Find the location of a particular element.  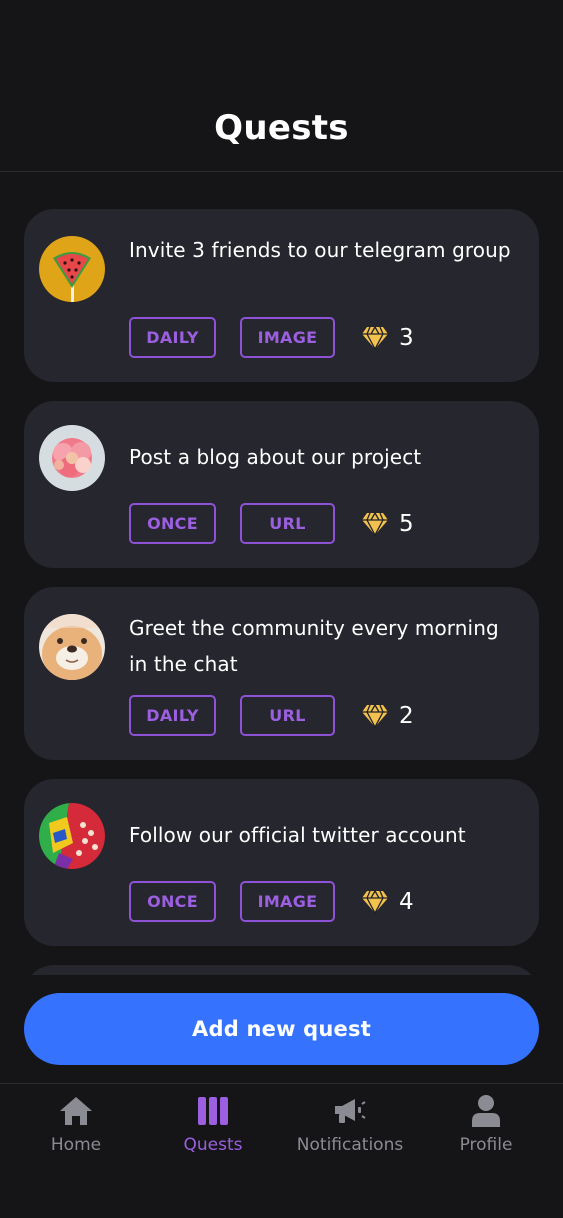

nav-label: Home is located at coordinates (76, 1145).